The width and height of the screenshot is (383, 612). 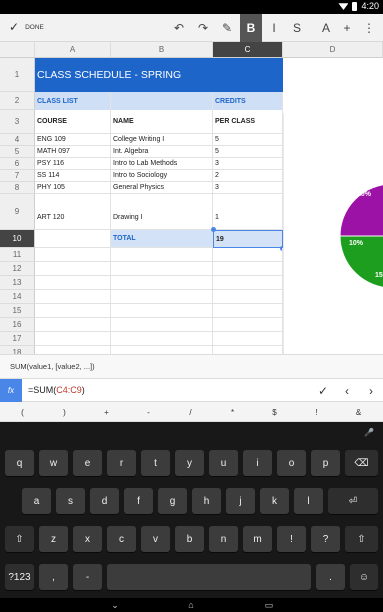 I want to click on done-button: ✓ DONE, so click(x=26, y=27).